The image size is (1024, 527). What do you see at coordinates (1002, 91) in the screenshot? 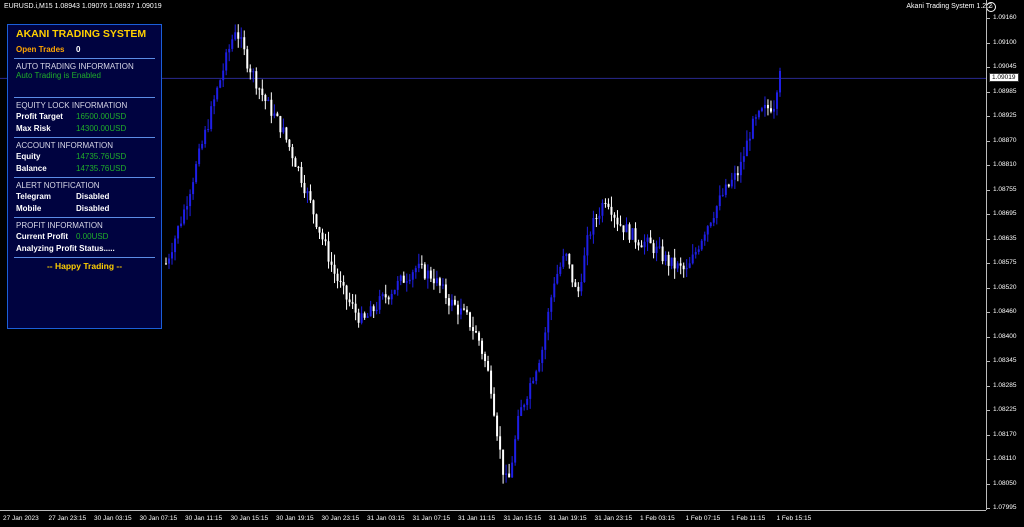
I see `price-tick: 1.08985` at bounding box center [1002, 91].